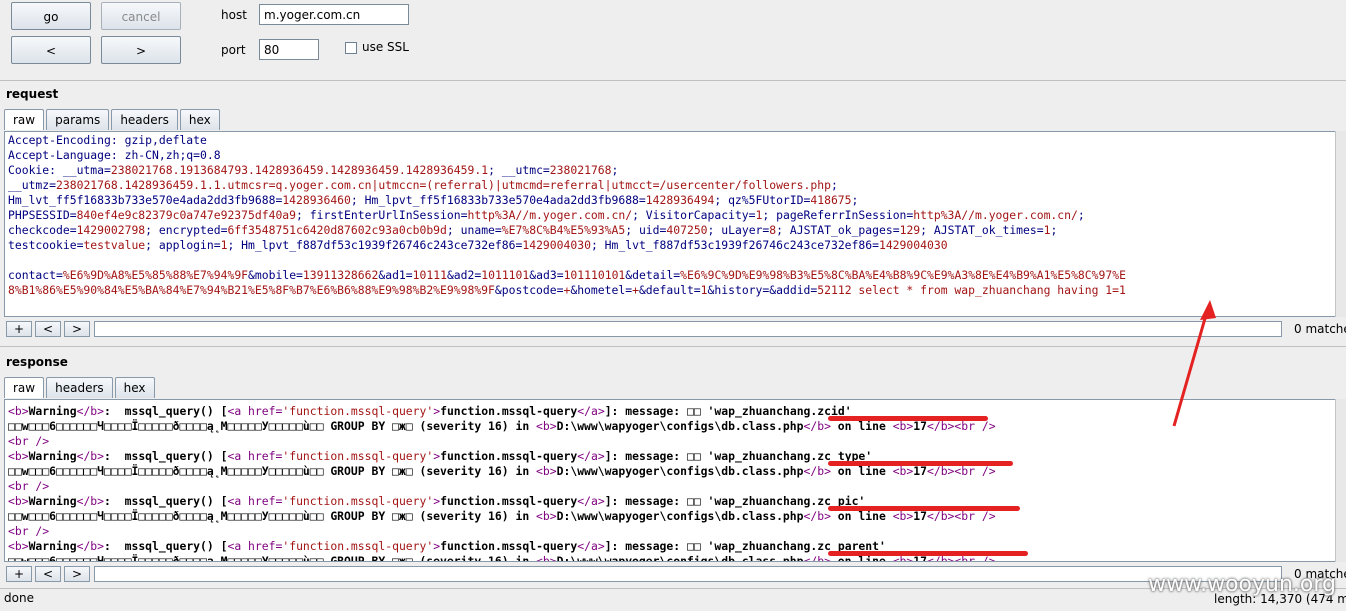  What do you see at coordinates (670, 260) in the screenshot?
I see `request-line` at bounding box center [670, 260].